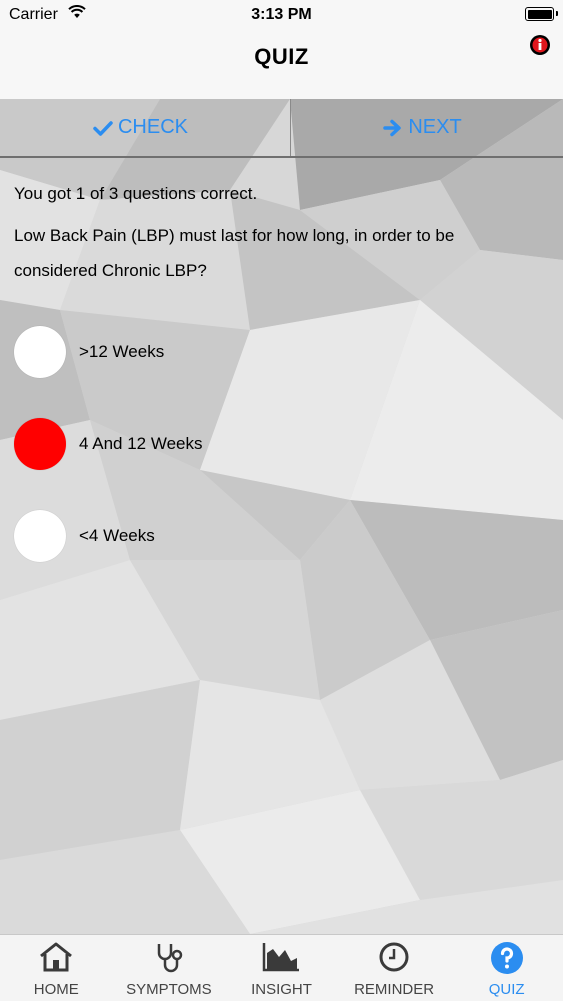  I want to click on answer-option: 4 And 12 Weeks, so click(274, 444).